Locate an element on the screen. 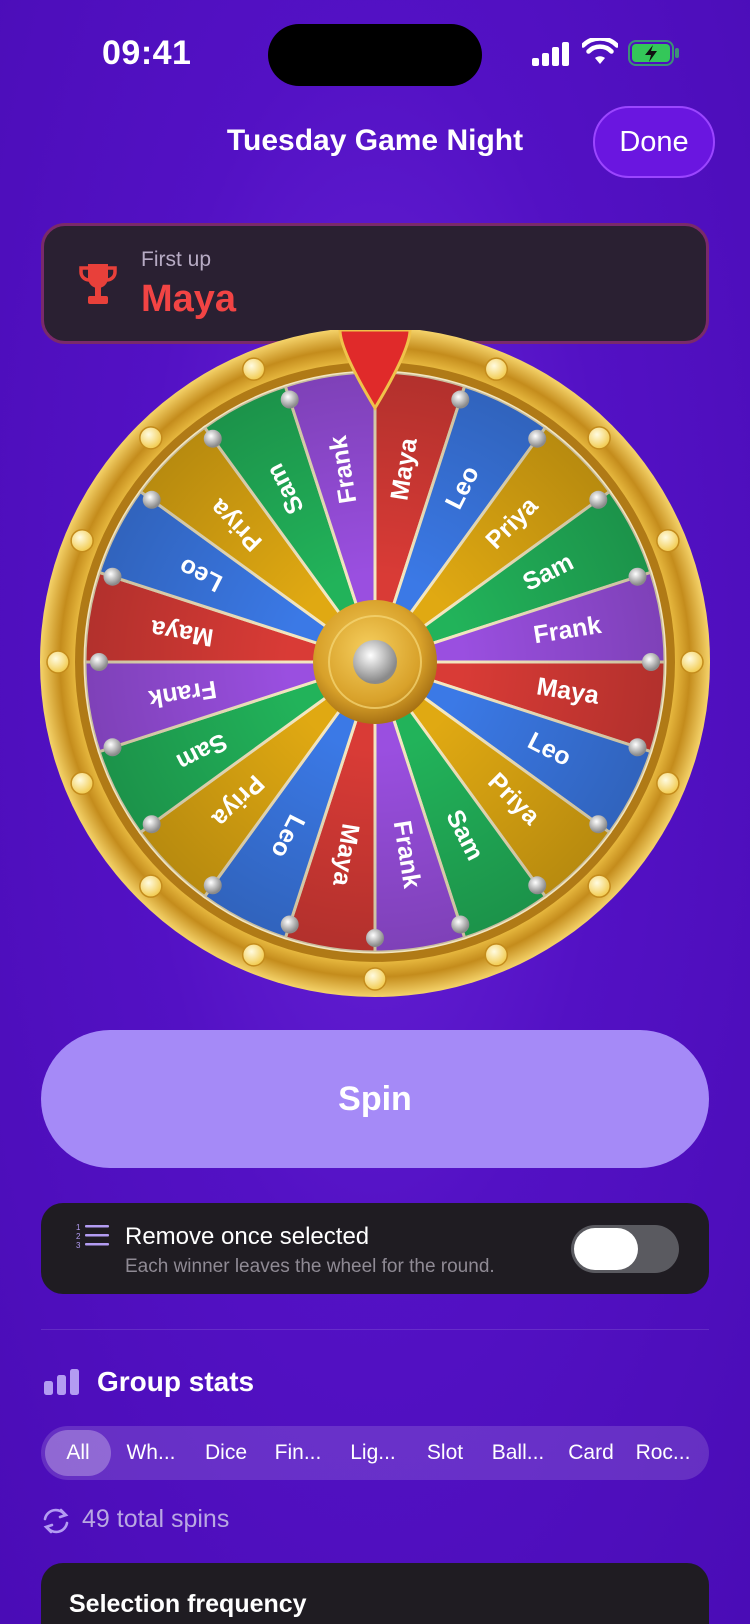  filter-slot: Slot is located at coordinates (445, 1453).